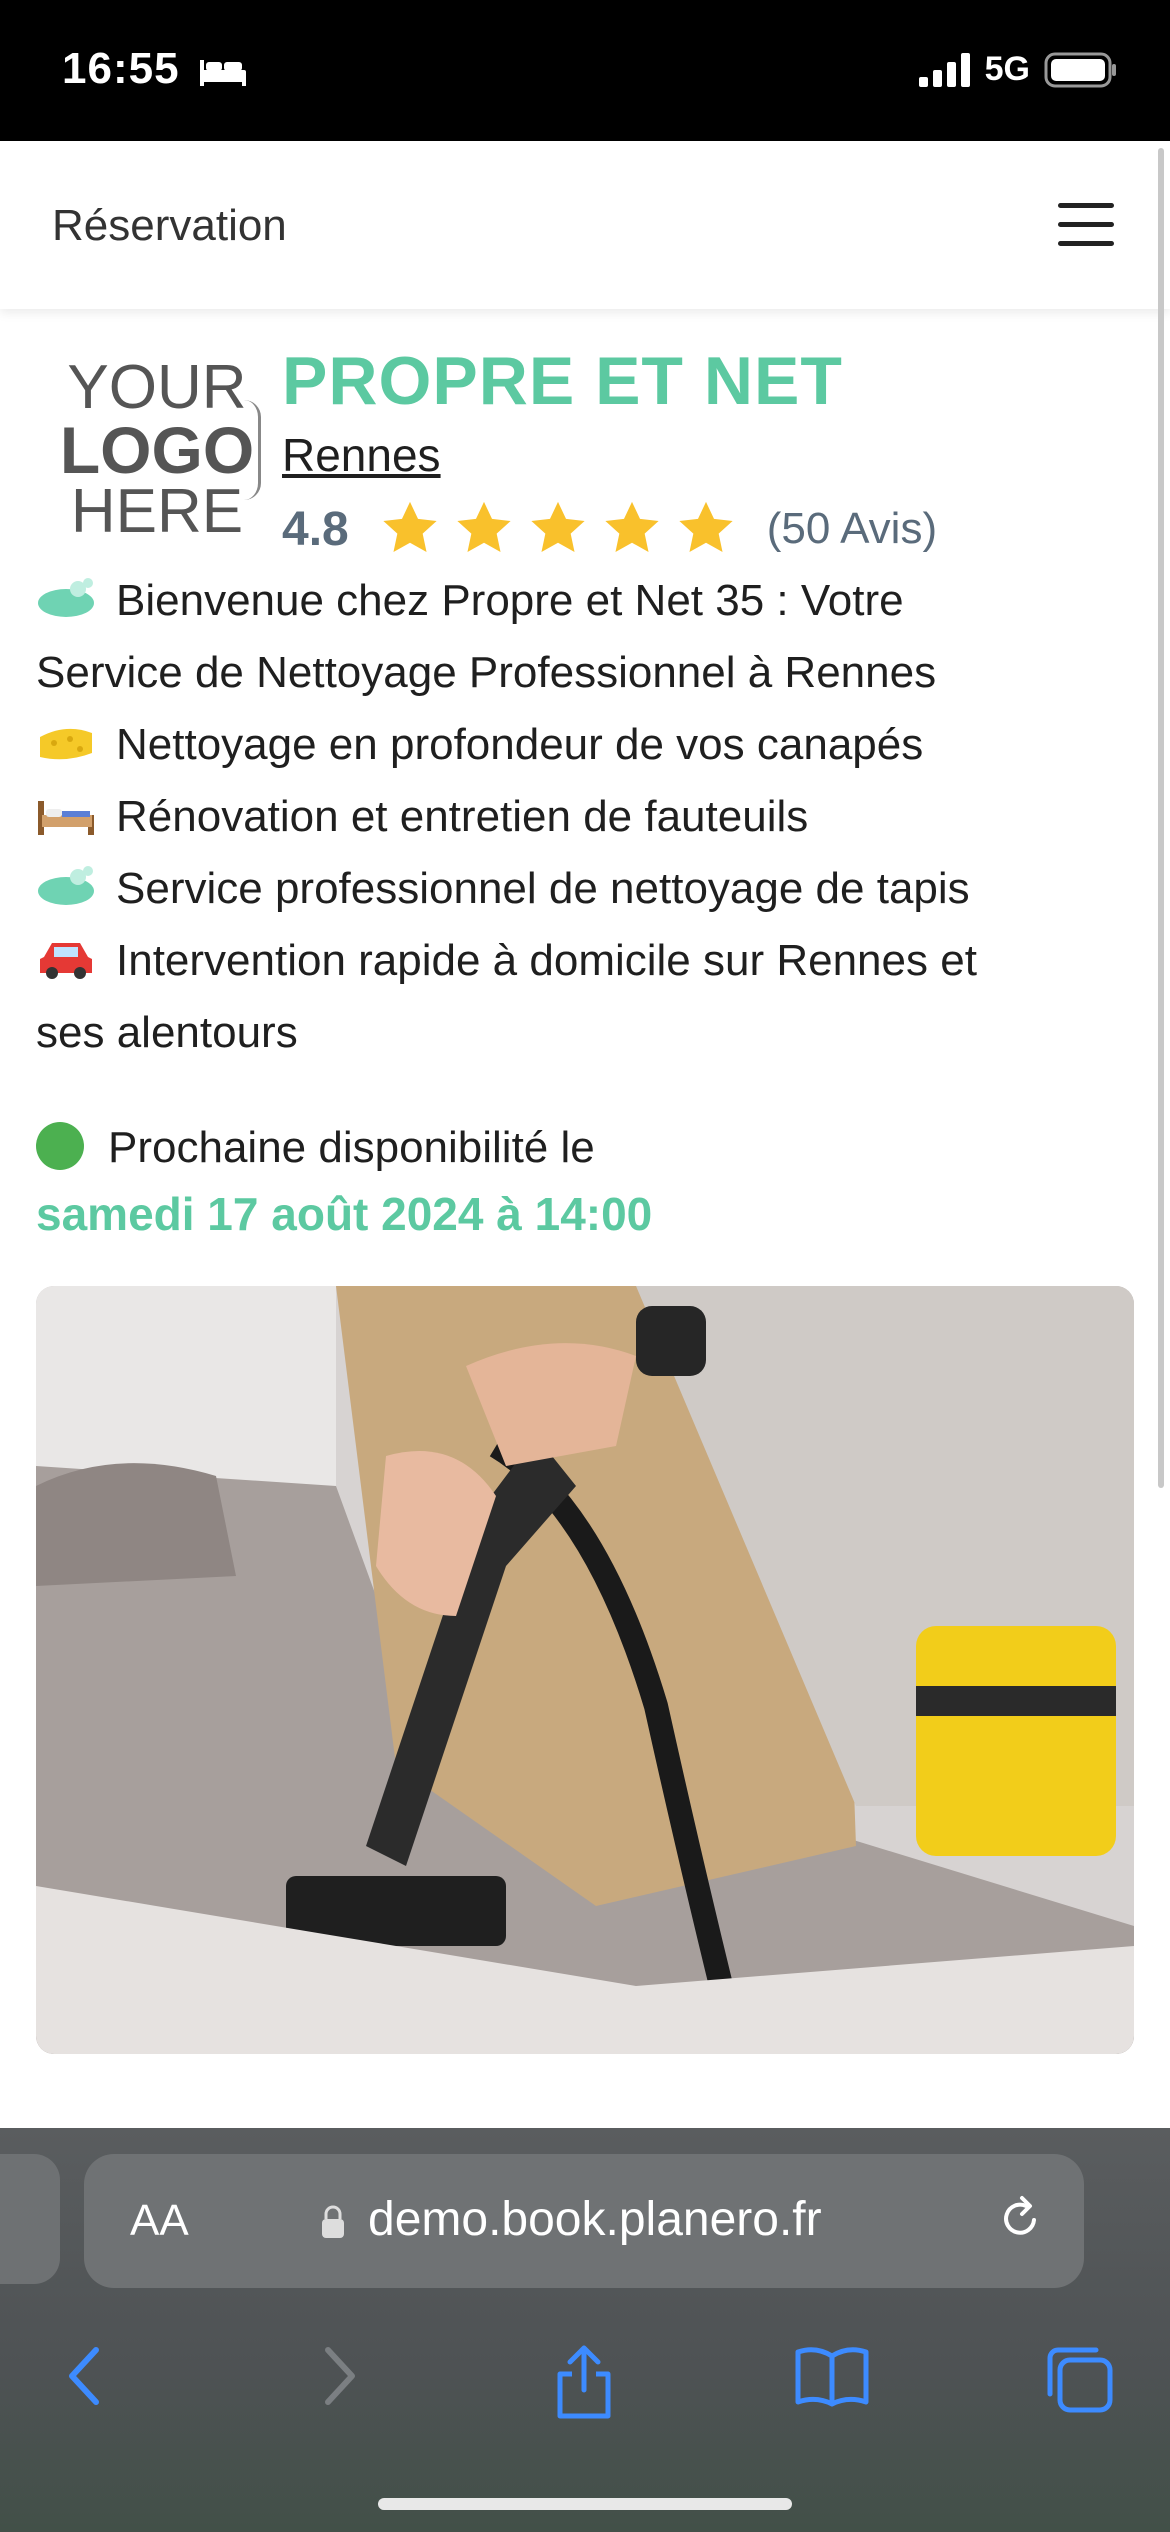 The width and height of the screenshot is (1170, 2532). I want to click on page-header: Réservation, so click(585, 225).